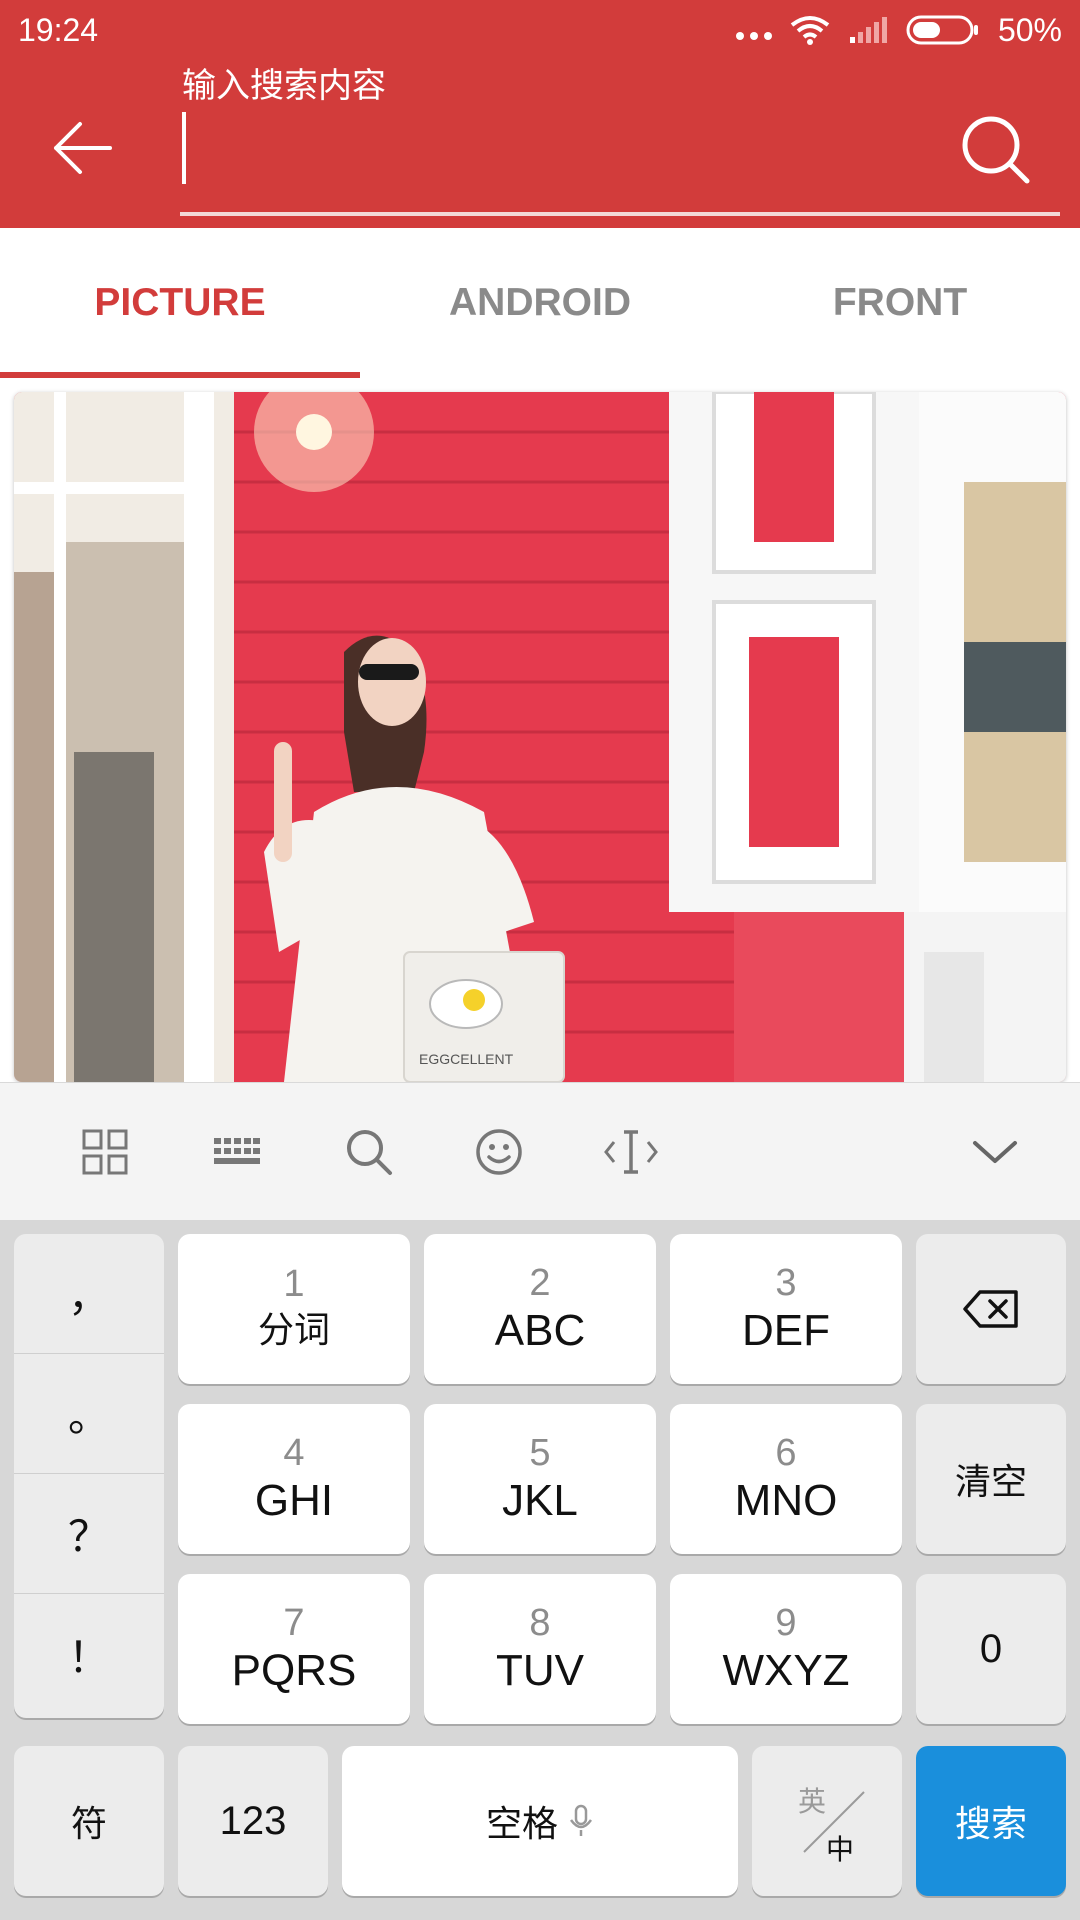 The width and height of the screenshot is (1080, 1920). I want to click on app-header: 19:24 50% 输入搜索内容, so click(540, 114).